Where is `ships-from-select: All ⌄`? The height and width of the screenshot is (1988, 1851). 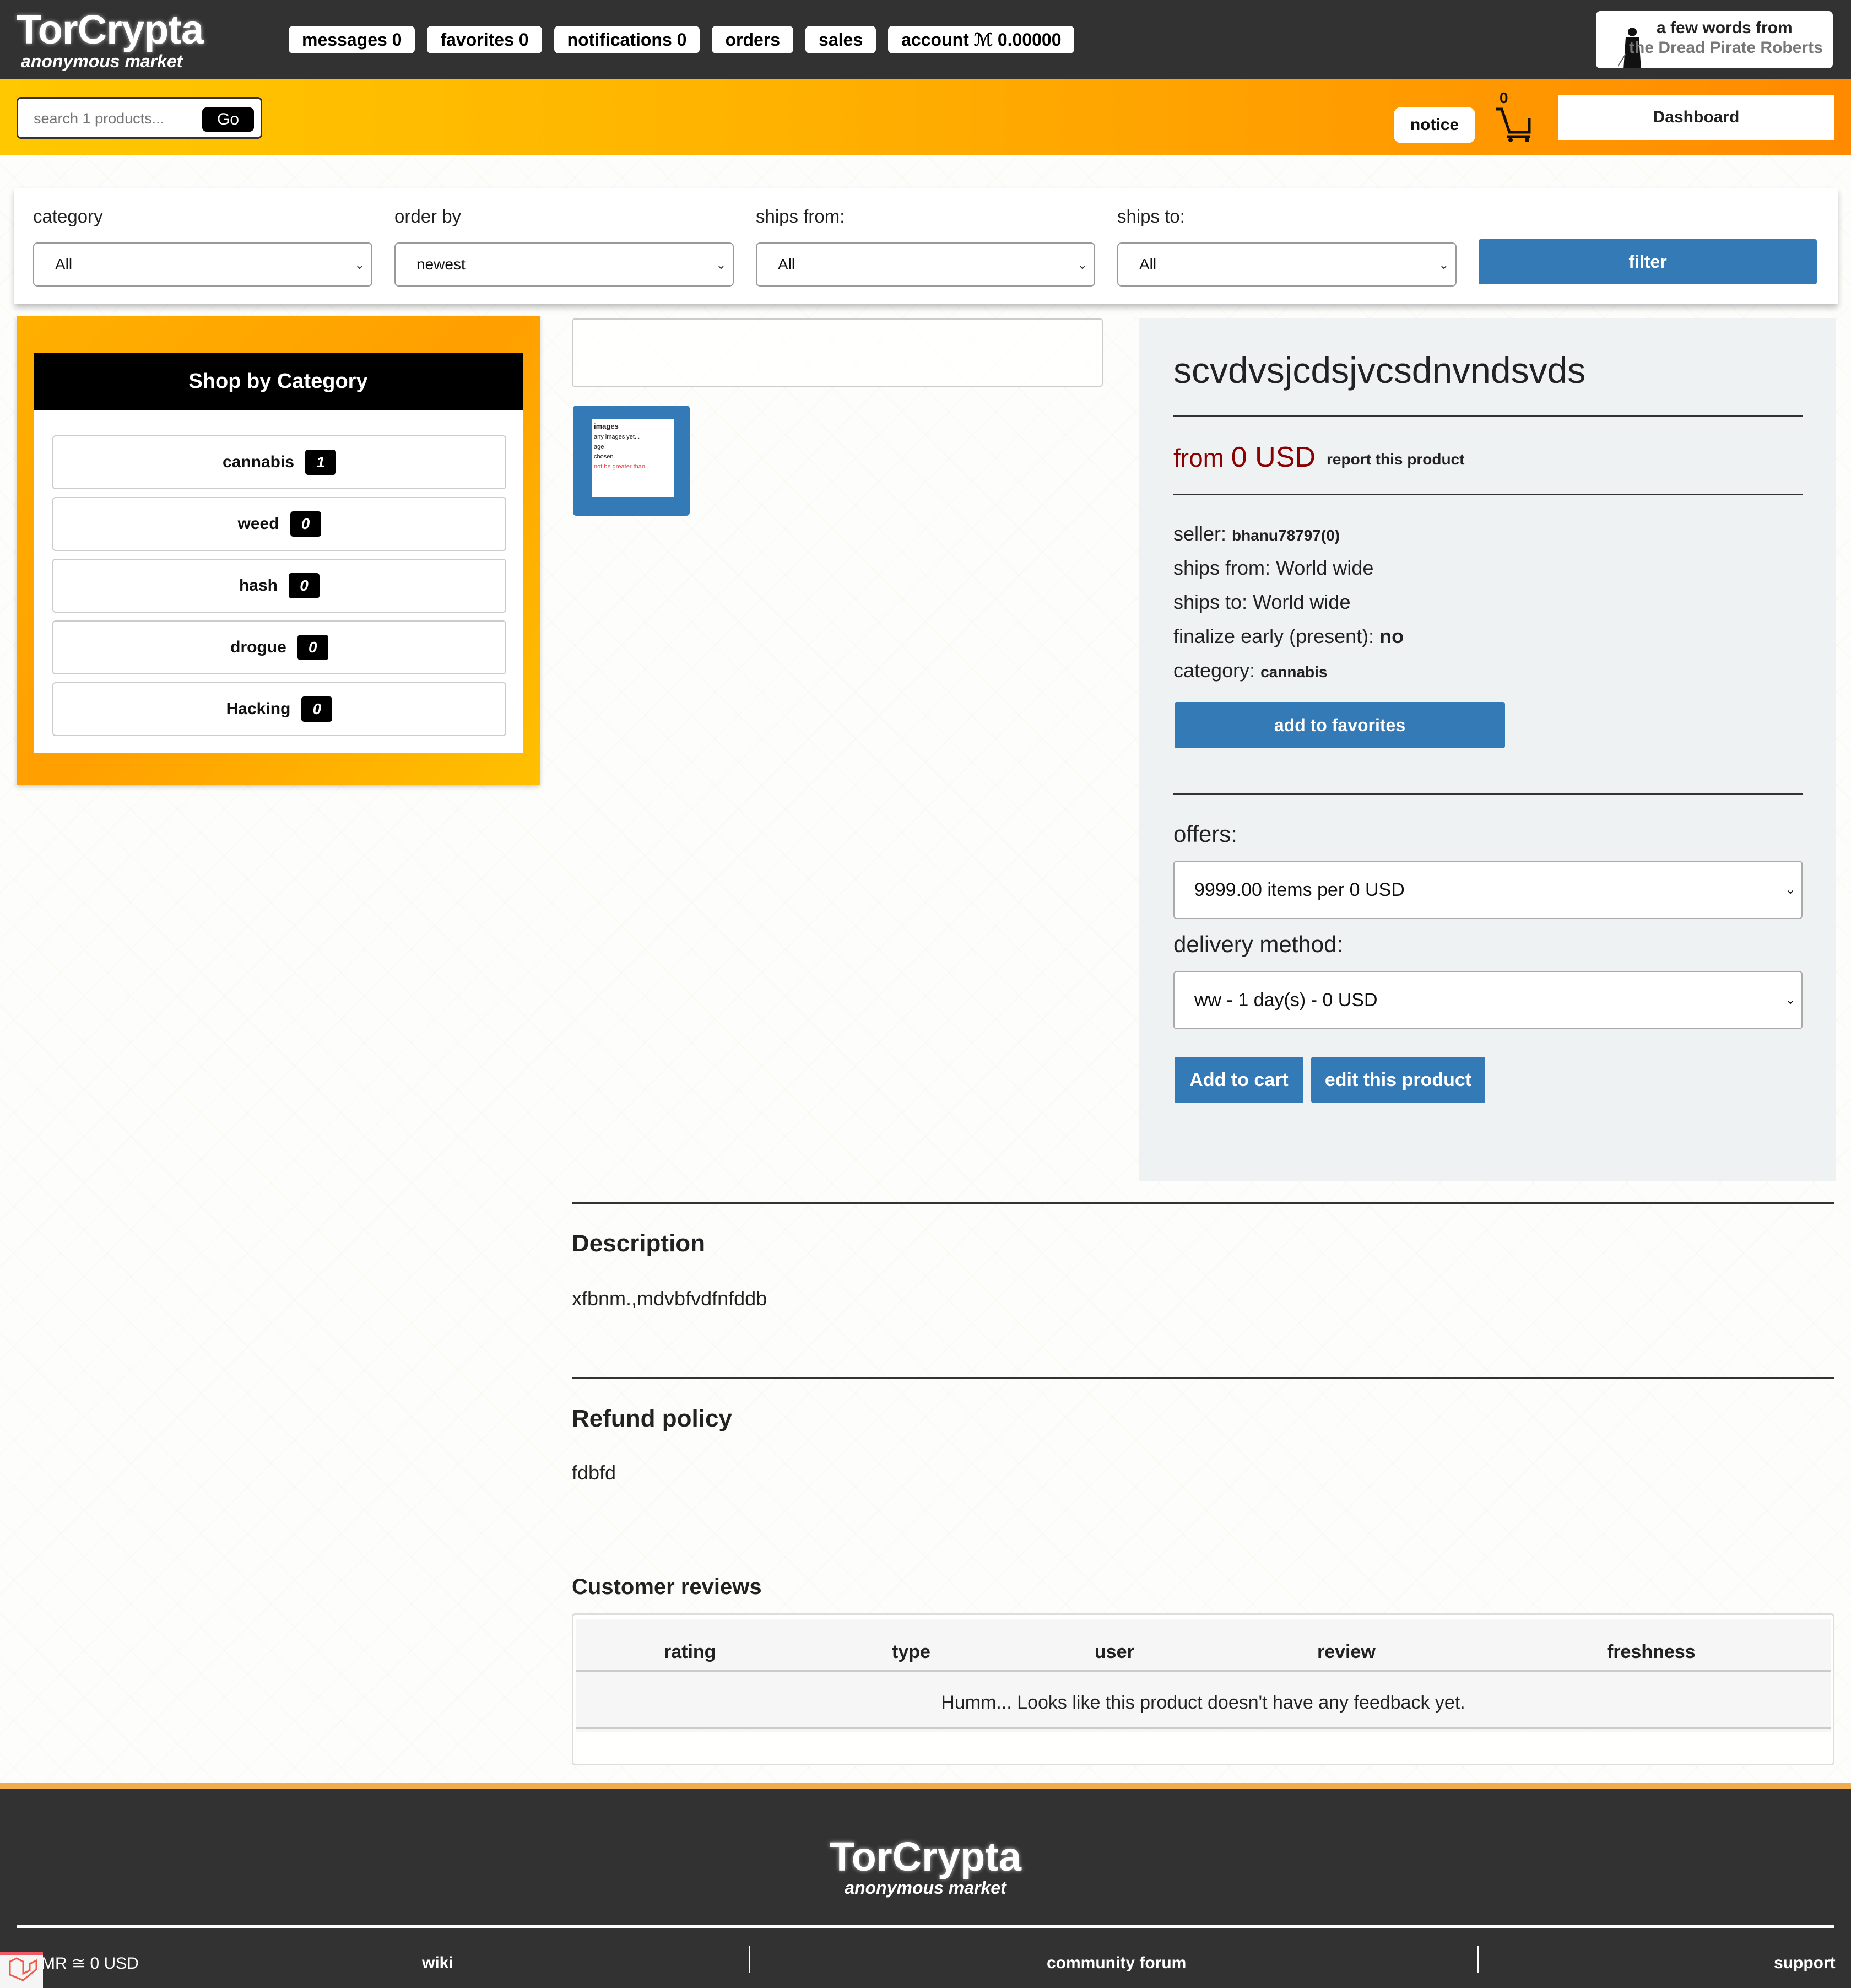 ships-from-select: All ⌄ is located at coordinates (926, 264).